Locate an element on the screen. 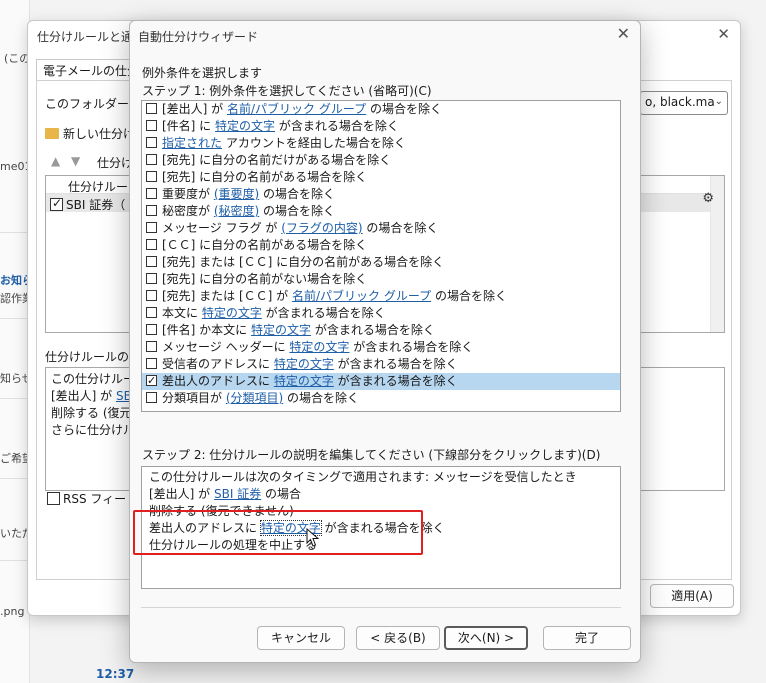 The image size is (766, 683). wizard-heading: 例外条件を選択します is located at coordinates (202, 73).